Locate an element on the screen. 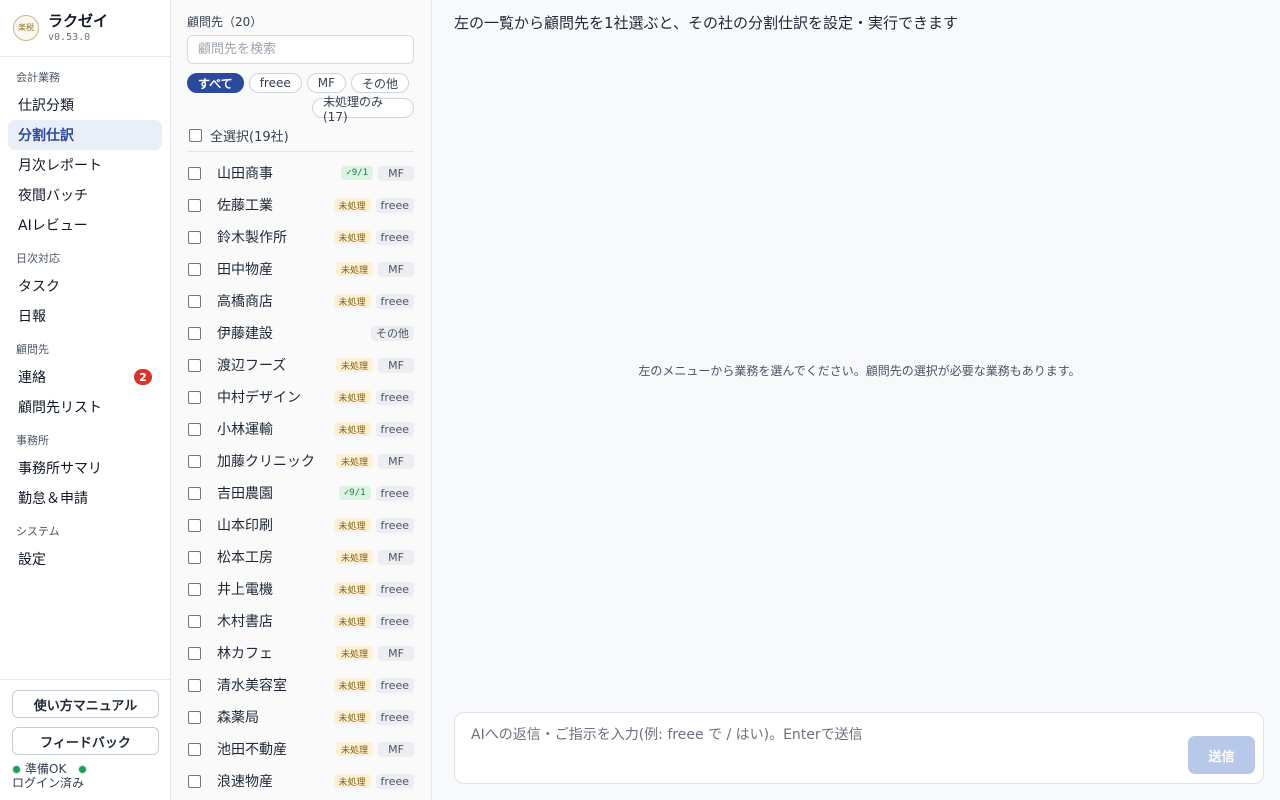 The image size is (1280, 800). nav-item-label: 顧問先リスト is located at coordinates (60, 408).